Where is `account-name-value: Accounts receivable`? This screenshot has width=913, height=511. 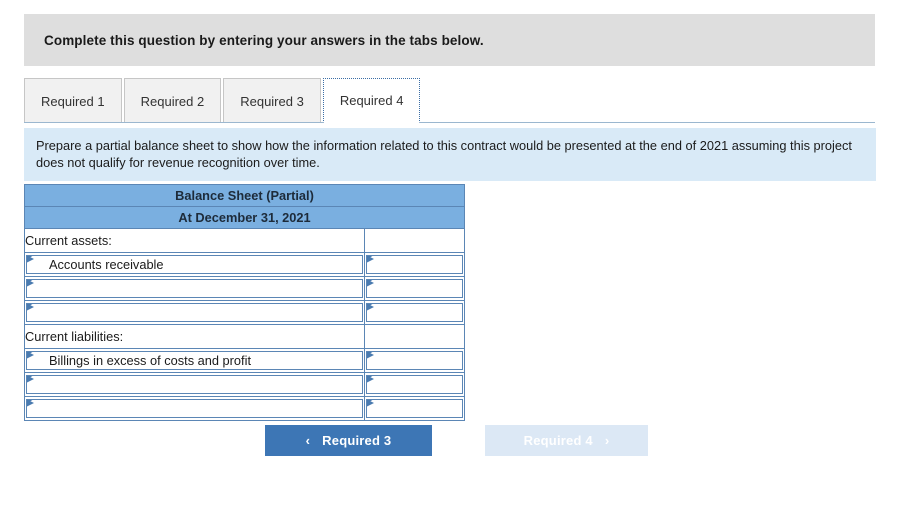 account-name-value: Accounts receivable is located at coordinates (106, 264).